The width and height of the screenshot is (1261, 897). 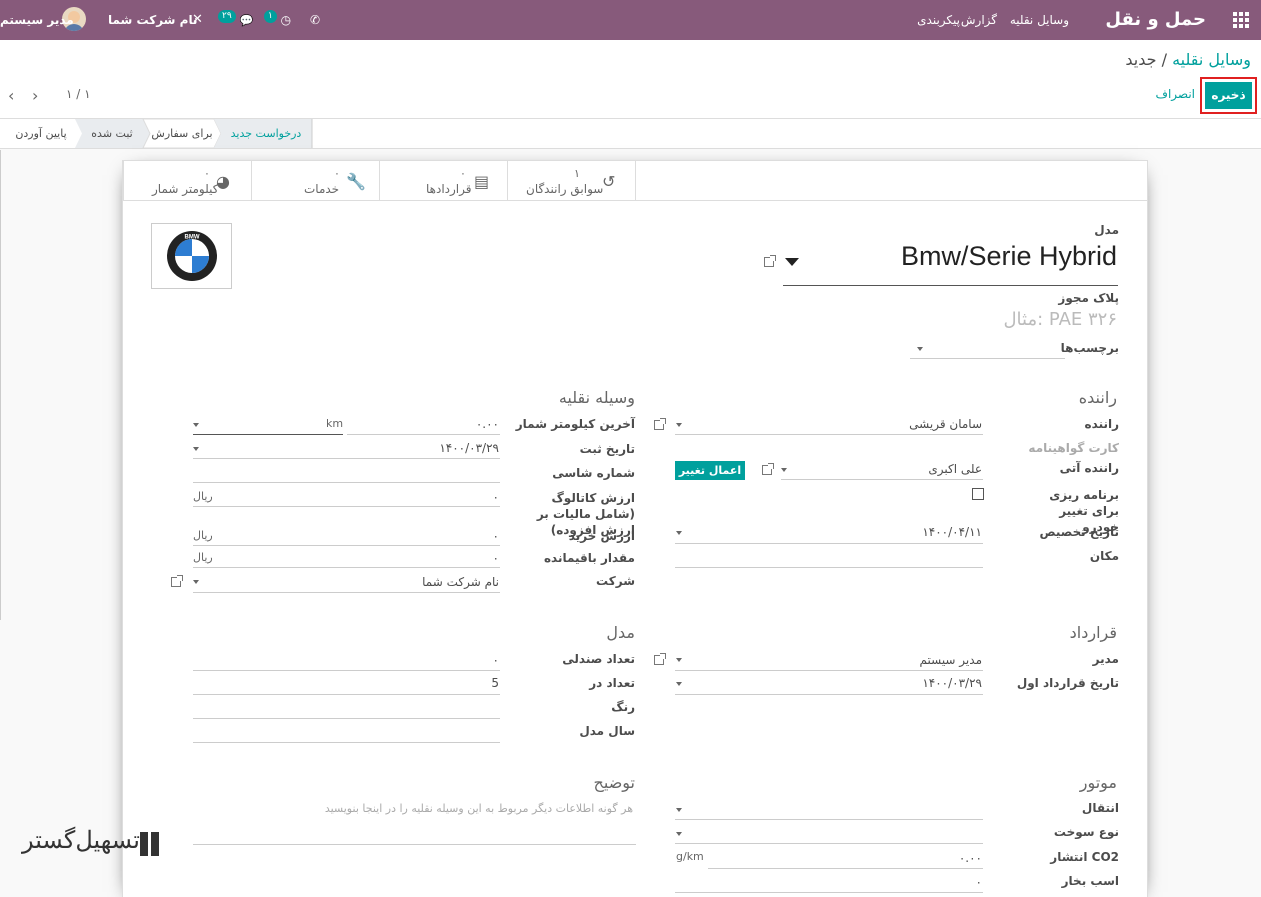 I want to click on model-field: Bmw/Serie Hybrid, so click(x=1009, y=256).